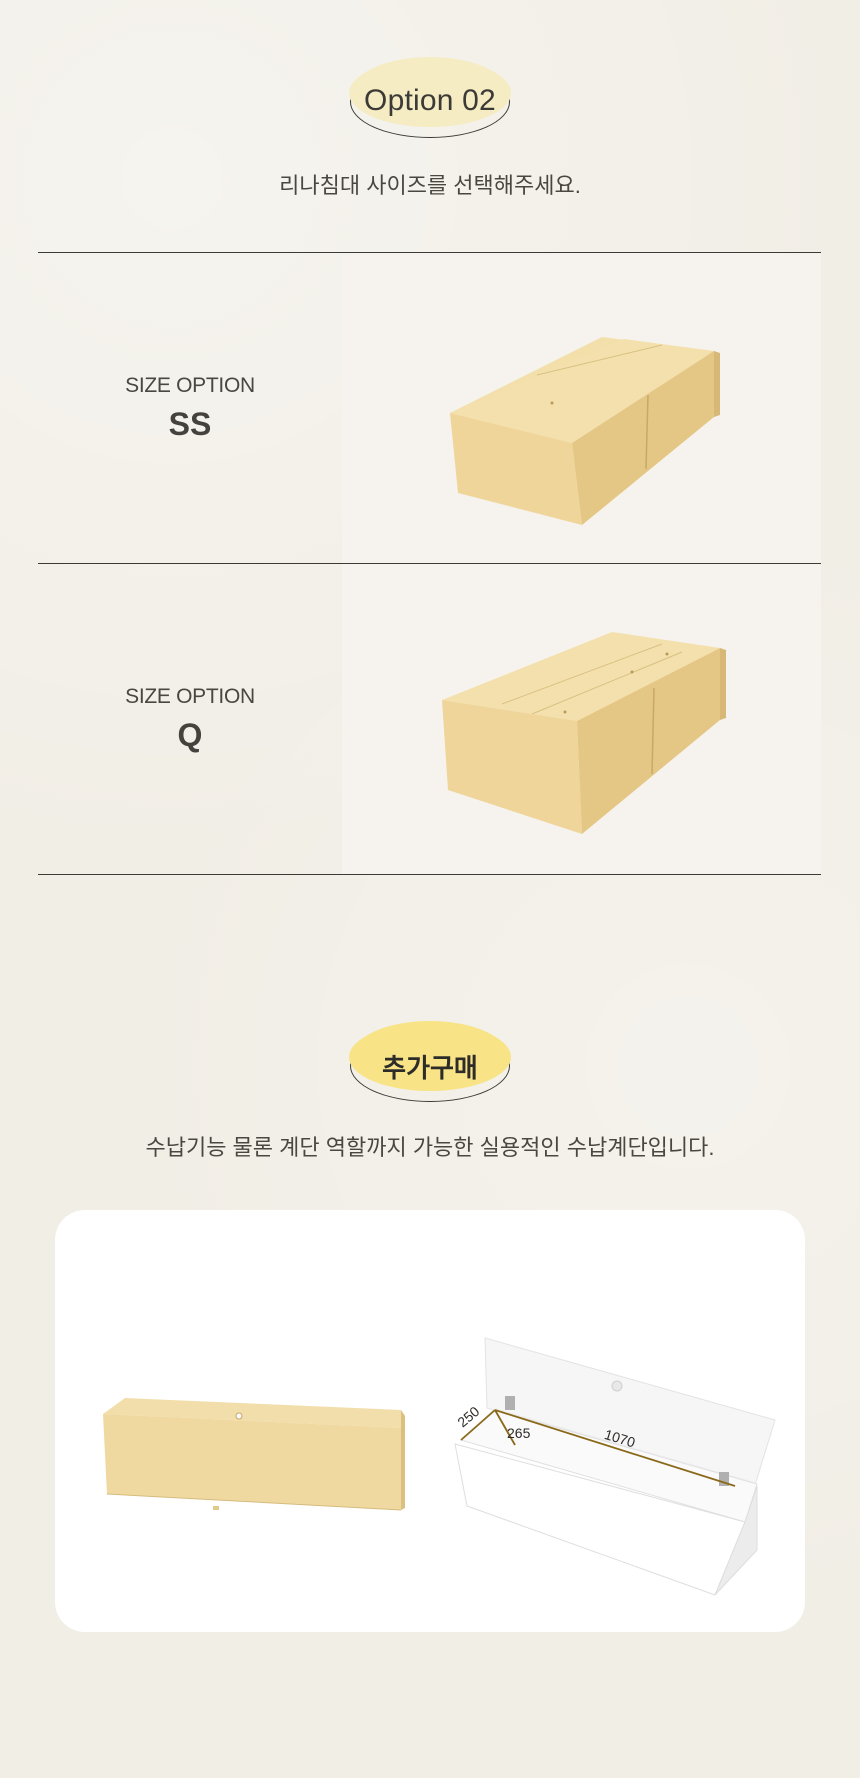  What do you see at coordinates (430, 185) in the screenshot?
I see `option-subtitle: 리나침대 사이즈를 선택해주세요.` at bounding box center [430, 185].